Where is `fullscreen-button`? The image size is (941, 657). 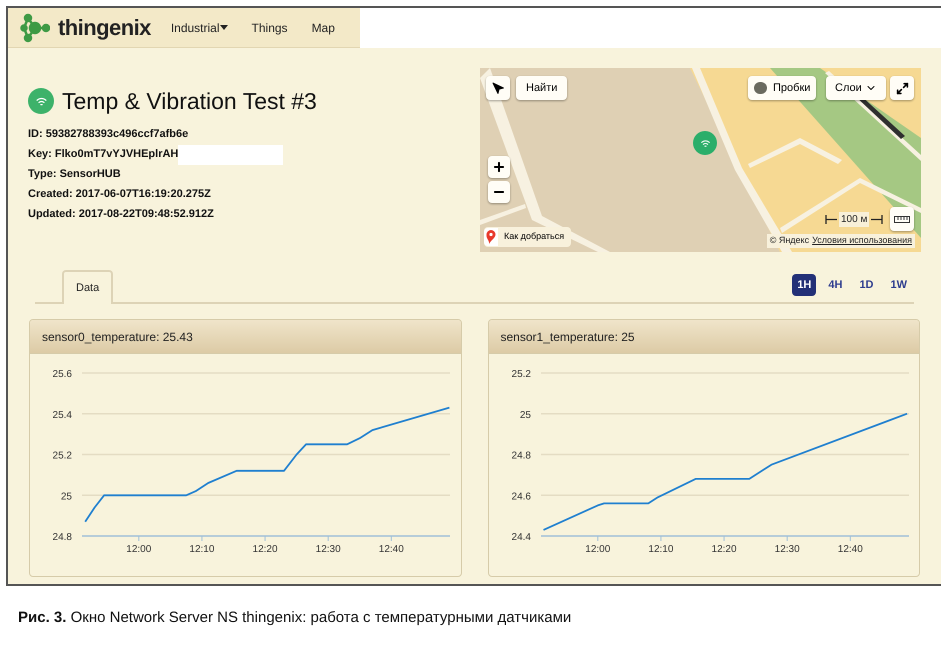 fullscreen-button is located at coordinates (902, 88).